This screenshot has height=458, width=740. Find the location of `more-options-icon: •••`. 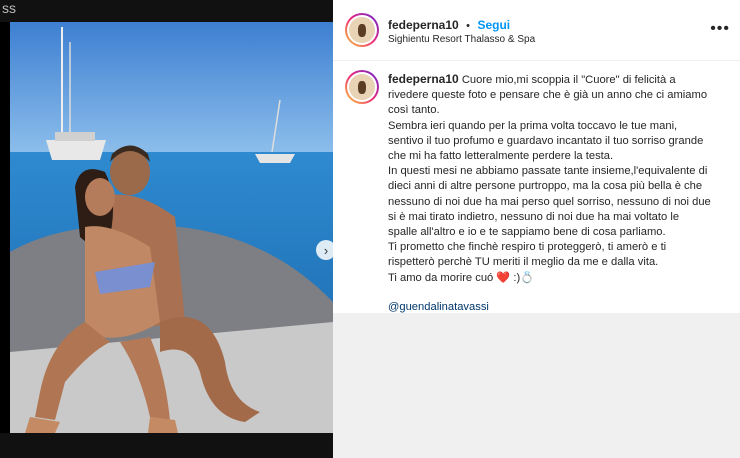

more-options-icon: ••• is located at coordinates (720, 29).